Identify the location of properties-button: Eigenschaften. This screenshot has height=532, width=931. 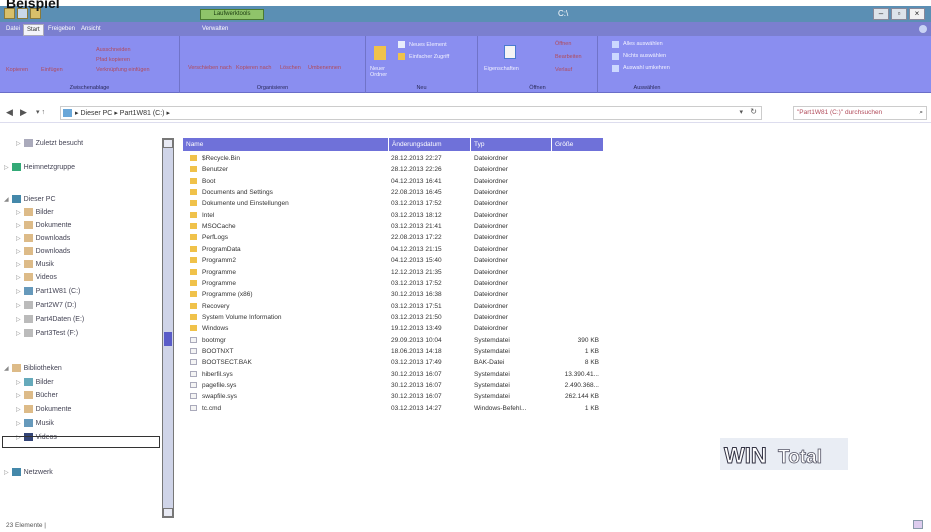
(501, 69).